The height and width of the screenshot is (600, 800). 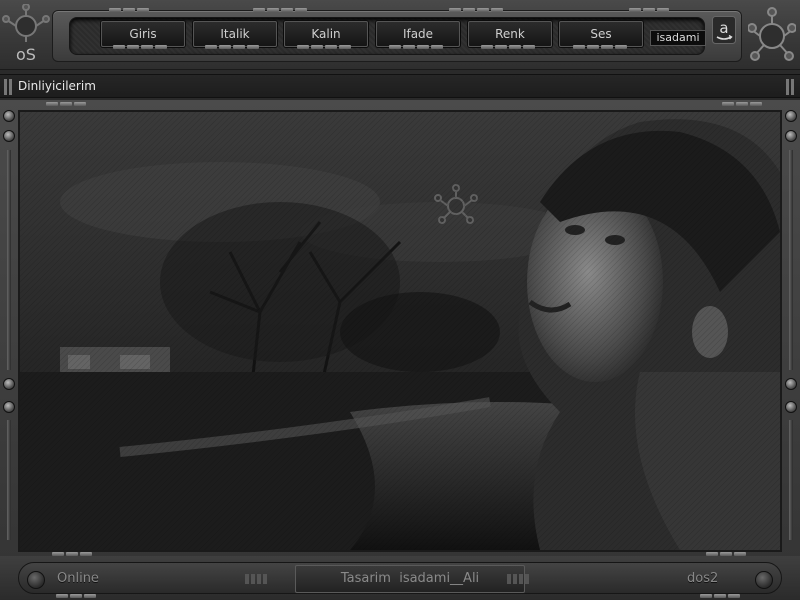 What do you see at coordinates (702, 578) in the screenshot?
I see `dos2-link: dos2` at bounding box center [702, 578].